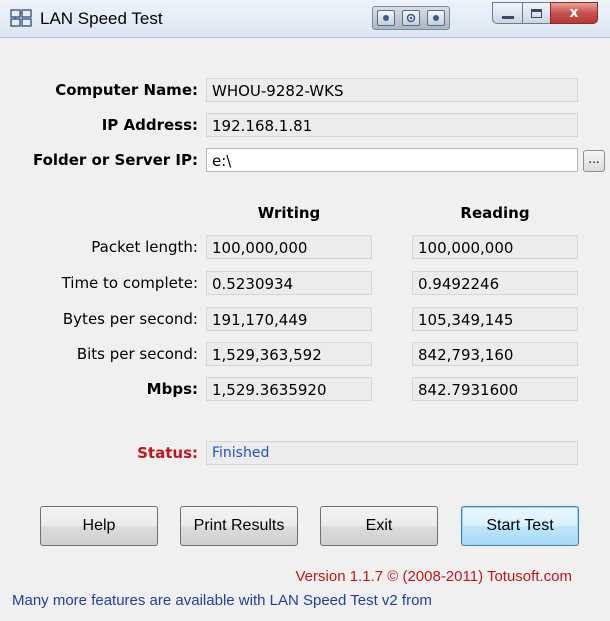 The width and height of the screenshot is (610, 621). What do you see at coordinates (305, 19) in the screenshot?
I see `title-bar: LAN Speed Test x` at bounding box center [305, 19].